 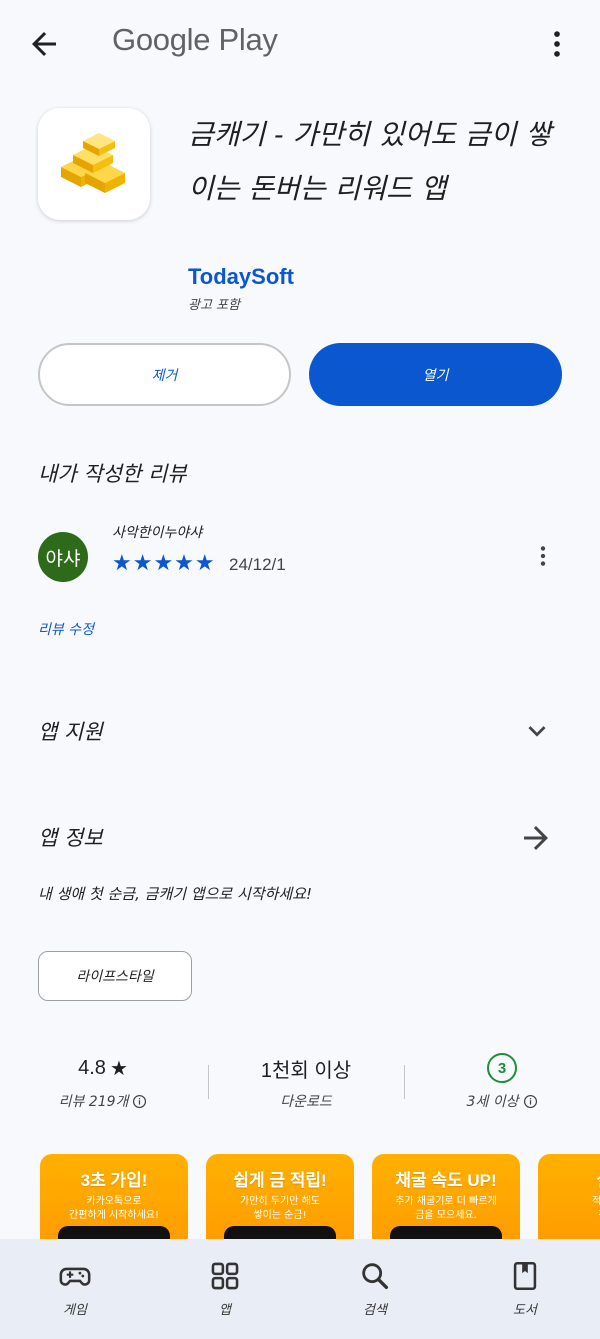 I want to click on arrow-back-icon, so click(x=44, y=44).